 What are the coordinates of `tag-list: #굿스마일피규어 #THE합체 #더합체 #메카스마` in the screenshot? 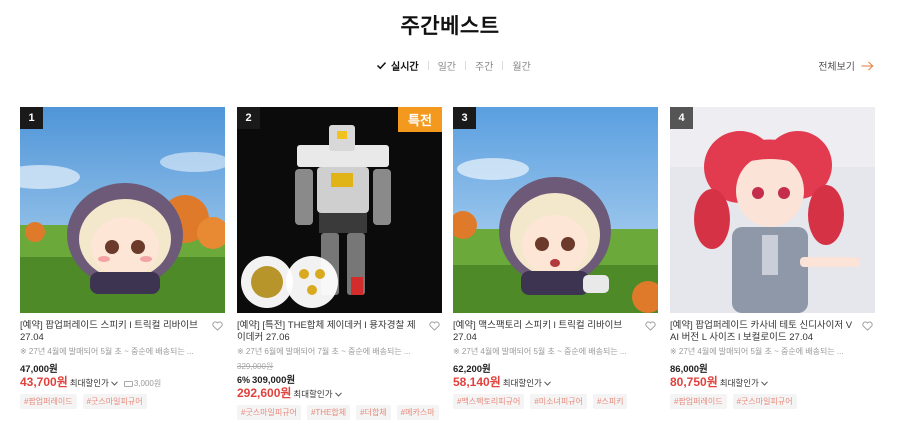 It's located at (339, 412).